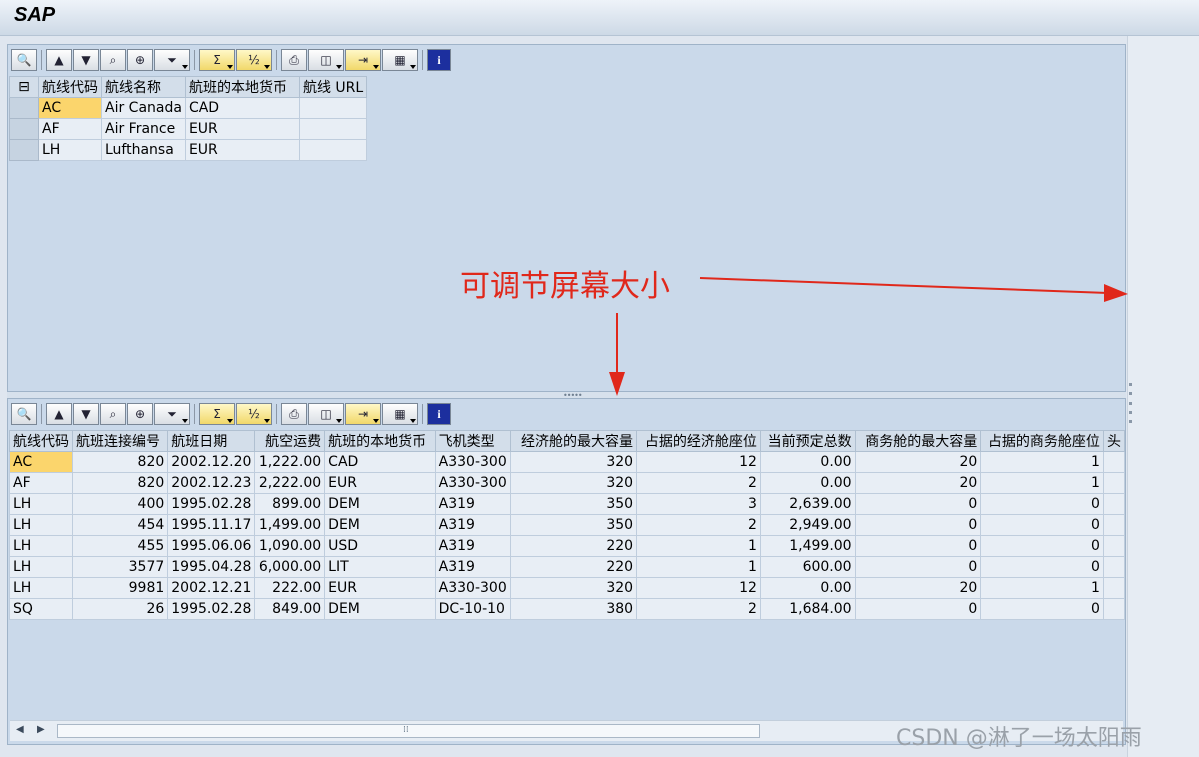 This screenshot has height=757, width=1199. Describe the element at coordinates (1019, 738) in the screenshot. I see `watermark: CSDN @淋了一场太阳雨` at that location.